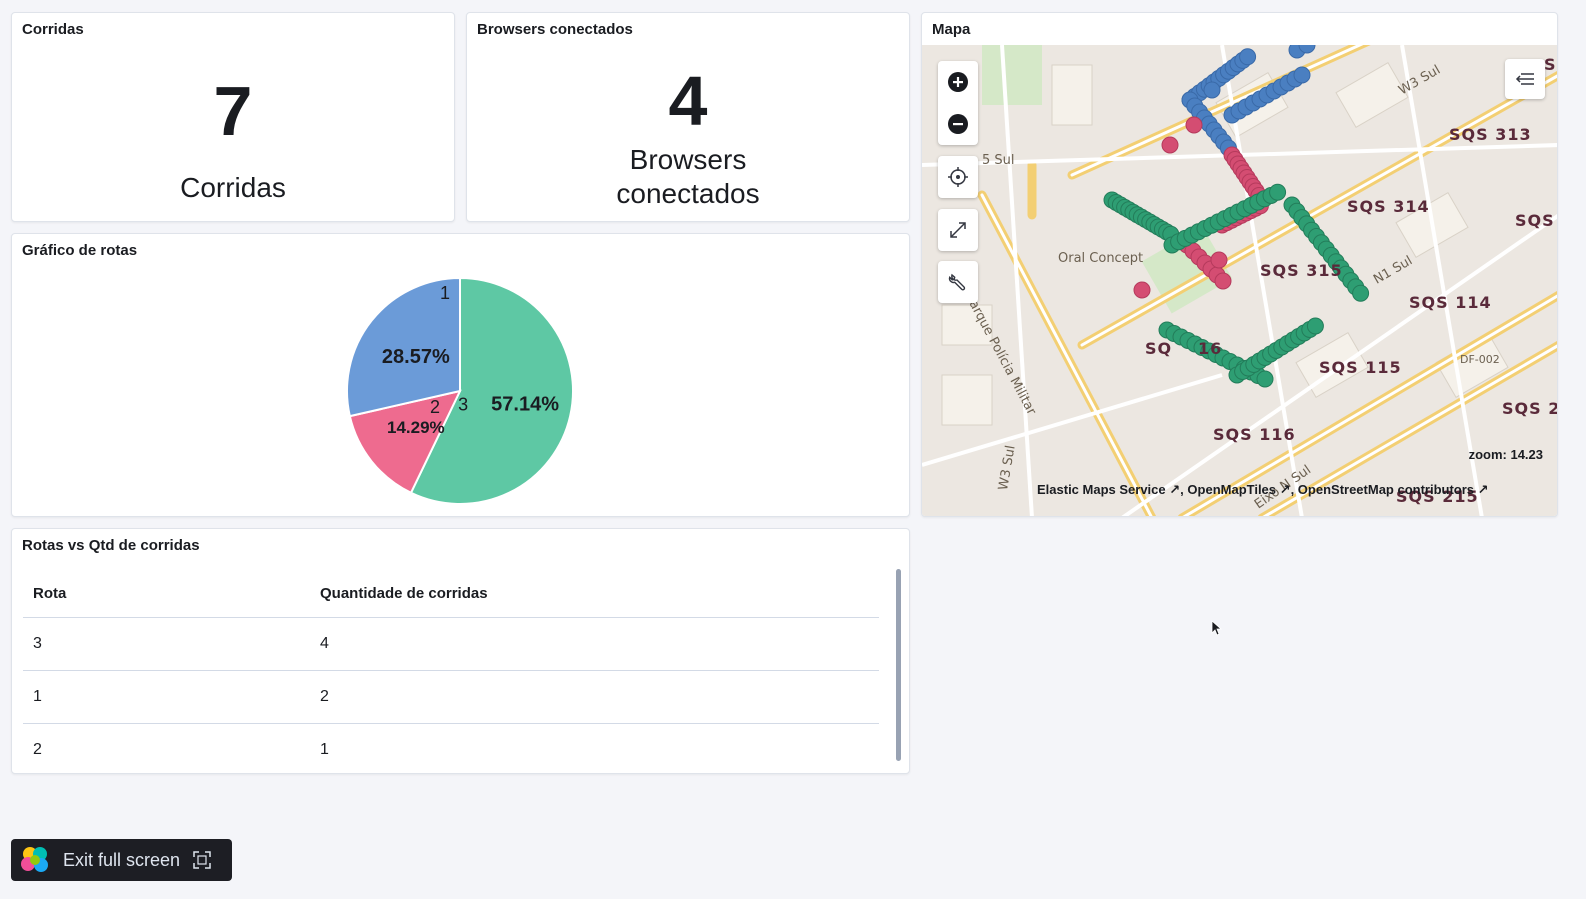 The image size is (1586, 899). What do you see at coordinates (1101, 489) in the screenshot?
I see `attribution-link: Elastic Maps Service` at bounding box center [1101, 489].